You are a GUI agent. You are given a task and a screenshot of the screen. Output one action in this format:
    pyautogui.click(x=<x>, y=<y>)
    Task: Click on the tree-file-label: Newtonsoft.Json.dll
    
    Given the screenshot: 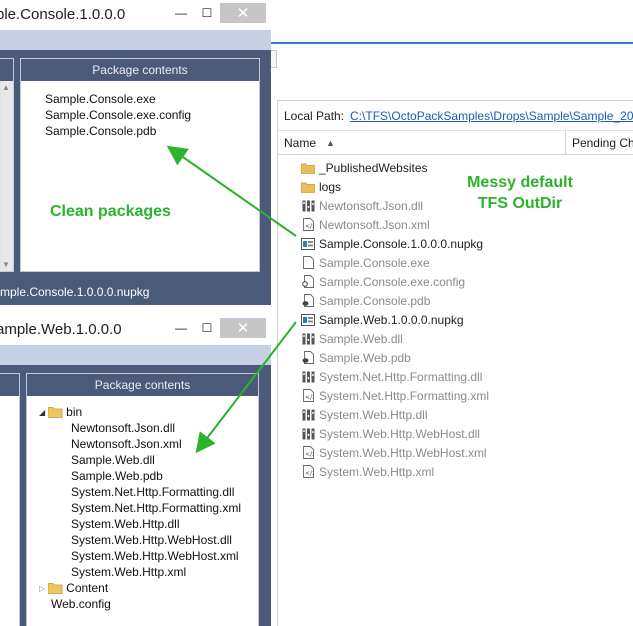 What is the action you would take?
    pyautogui.click(x=123, y=428)
    